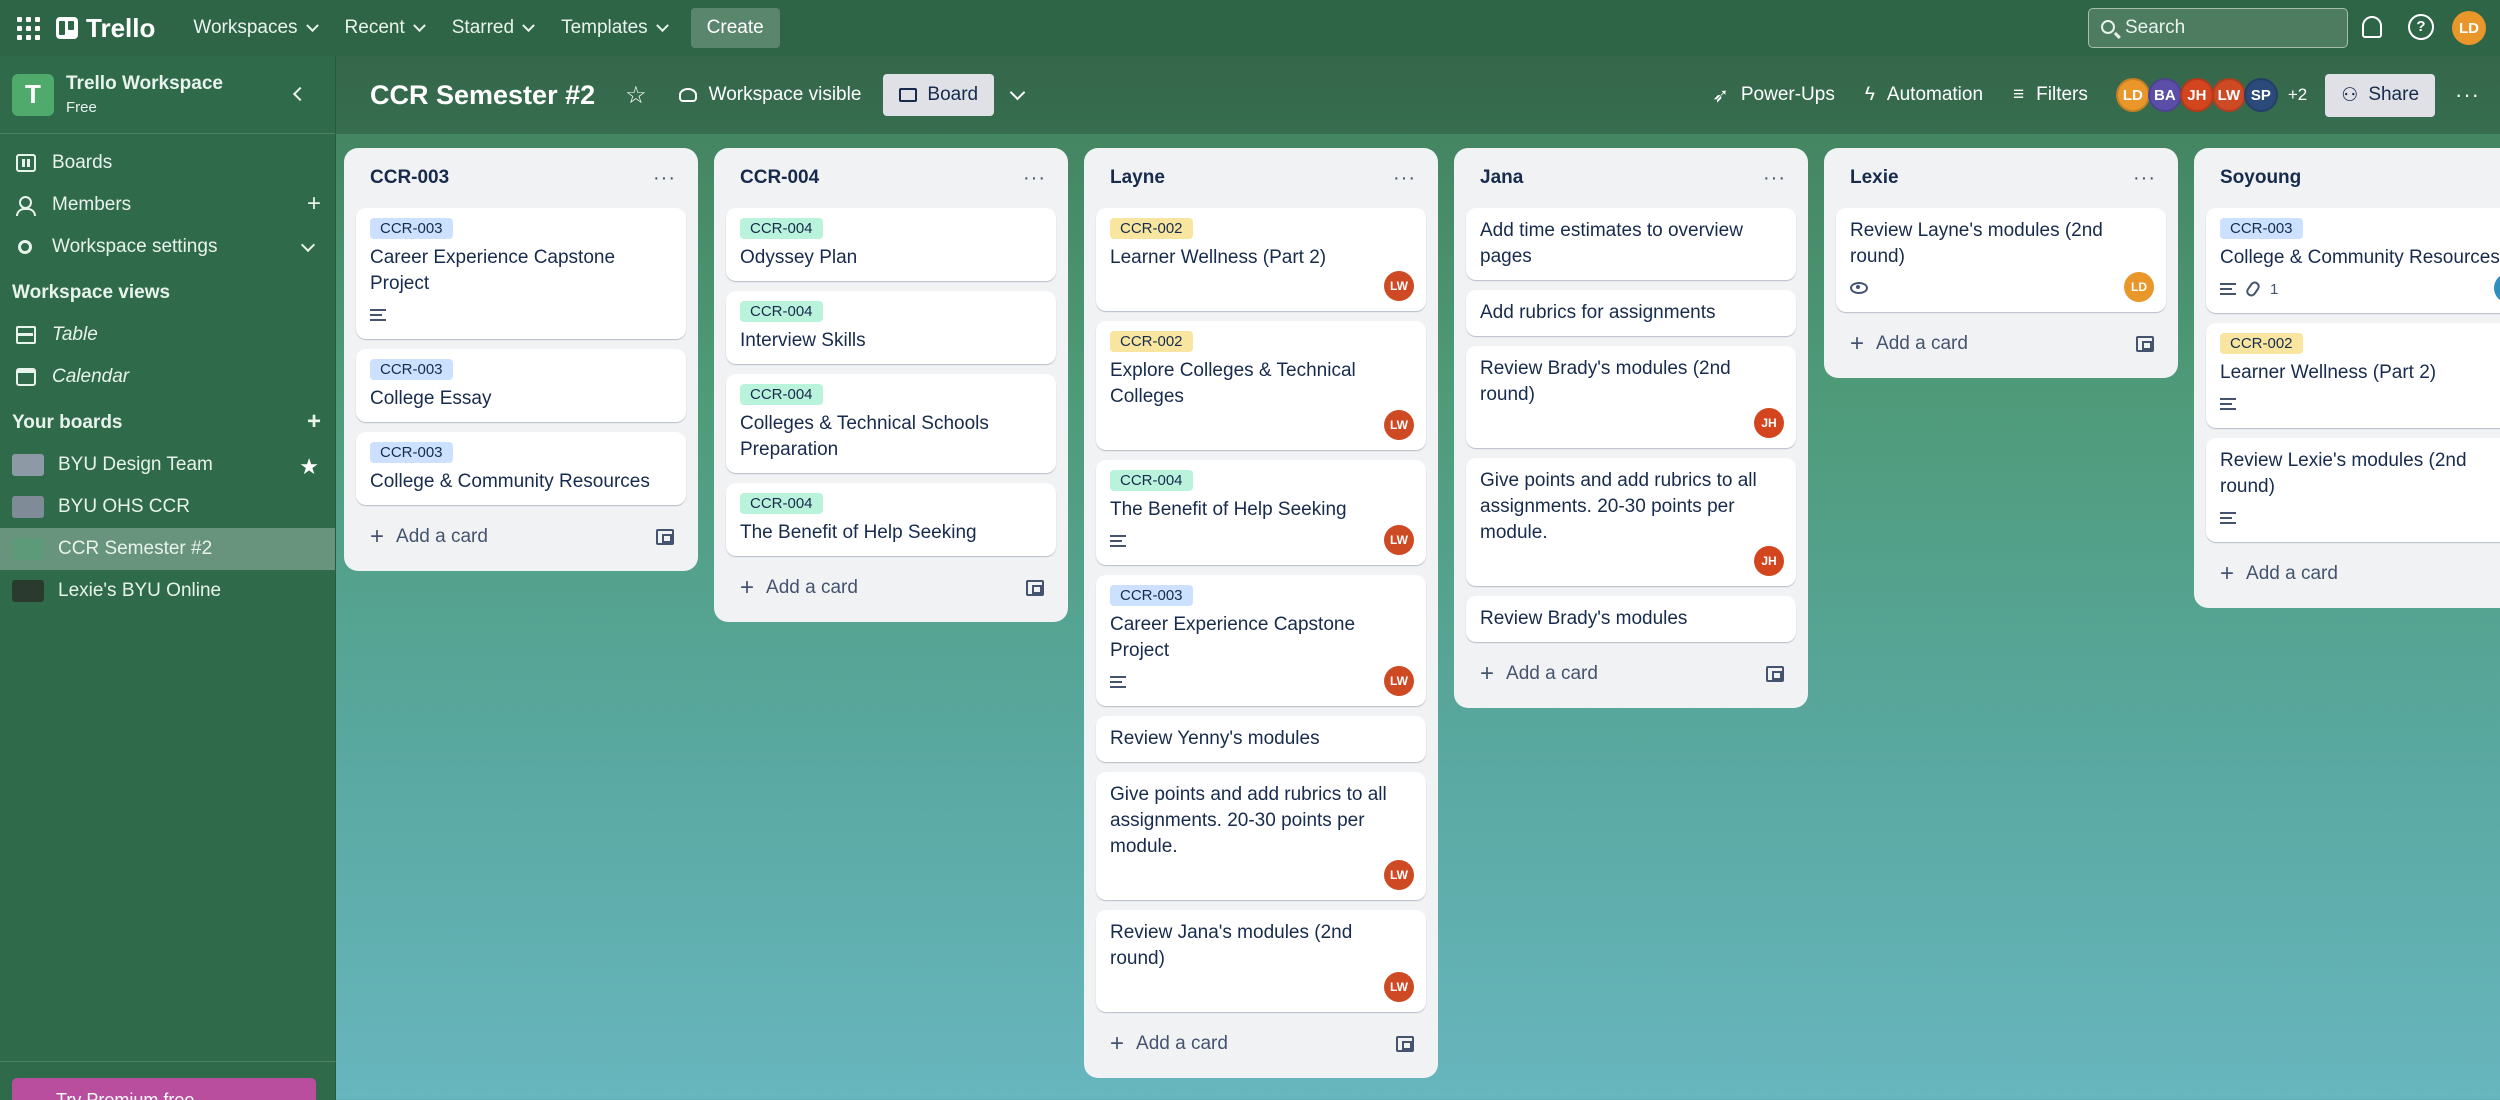  Describe the element at coordinates (1631, 244) in the screenshot. I see `card: Add time estimates to overview pages` at that location.